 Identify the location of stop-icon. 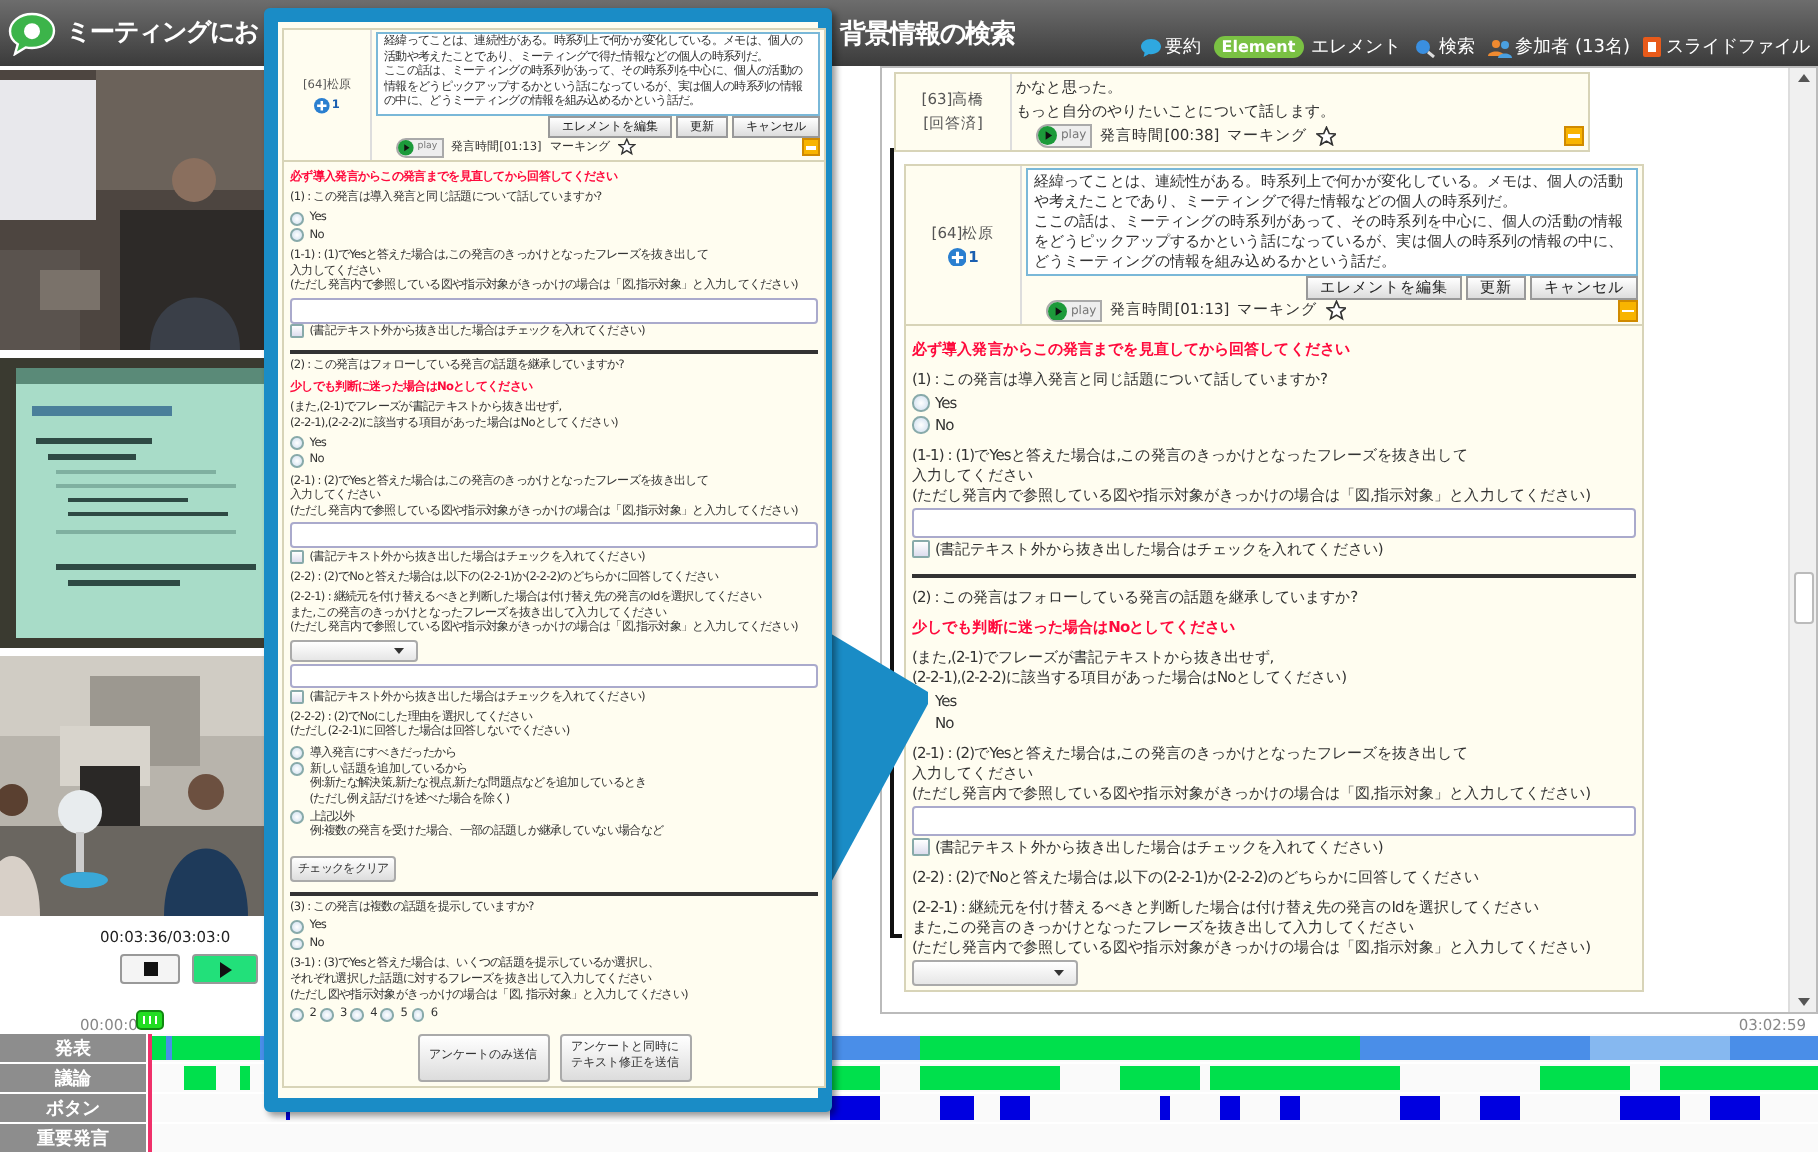
(150, 969).